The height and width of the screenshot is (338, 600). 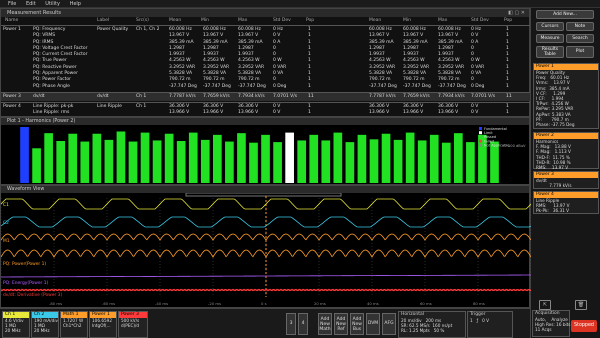 What do you see at coordinates (320, 303) in the screenshot?
I see `x-tick-label: 20 ms` at bounding box center [320, 303].